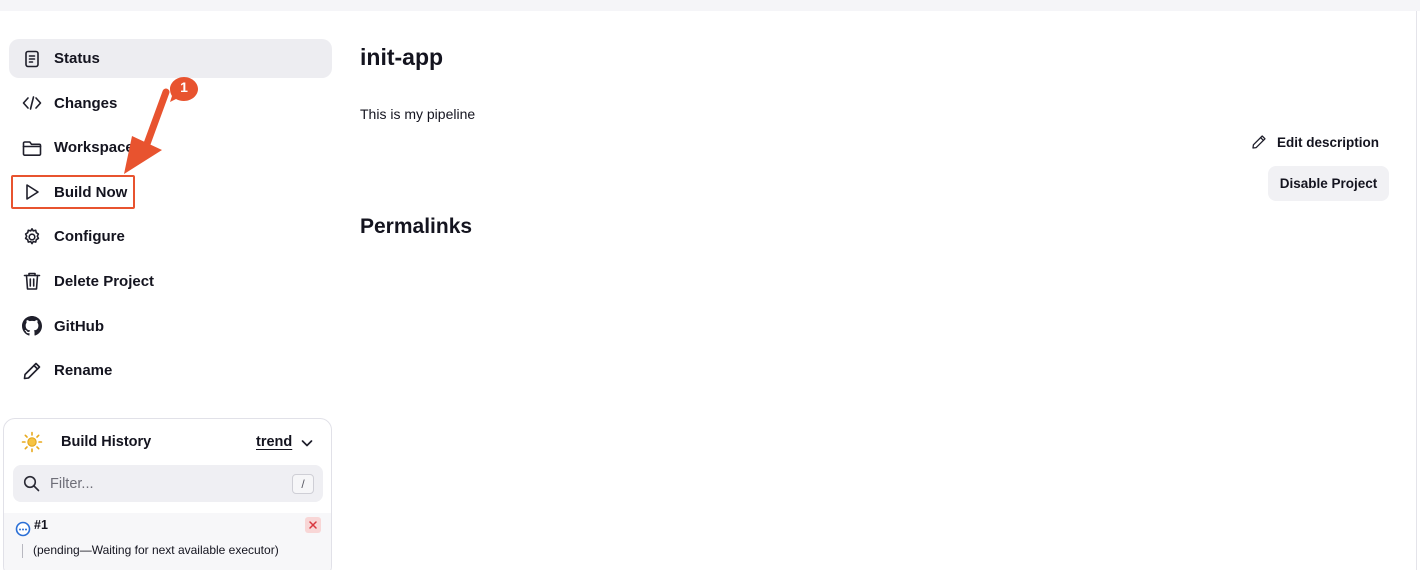  What do you see at coordinates (170, 236) in the screenshot?
I see `sidebar-item-configure: Configure` at bounding box center [170, 236].